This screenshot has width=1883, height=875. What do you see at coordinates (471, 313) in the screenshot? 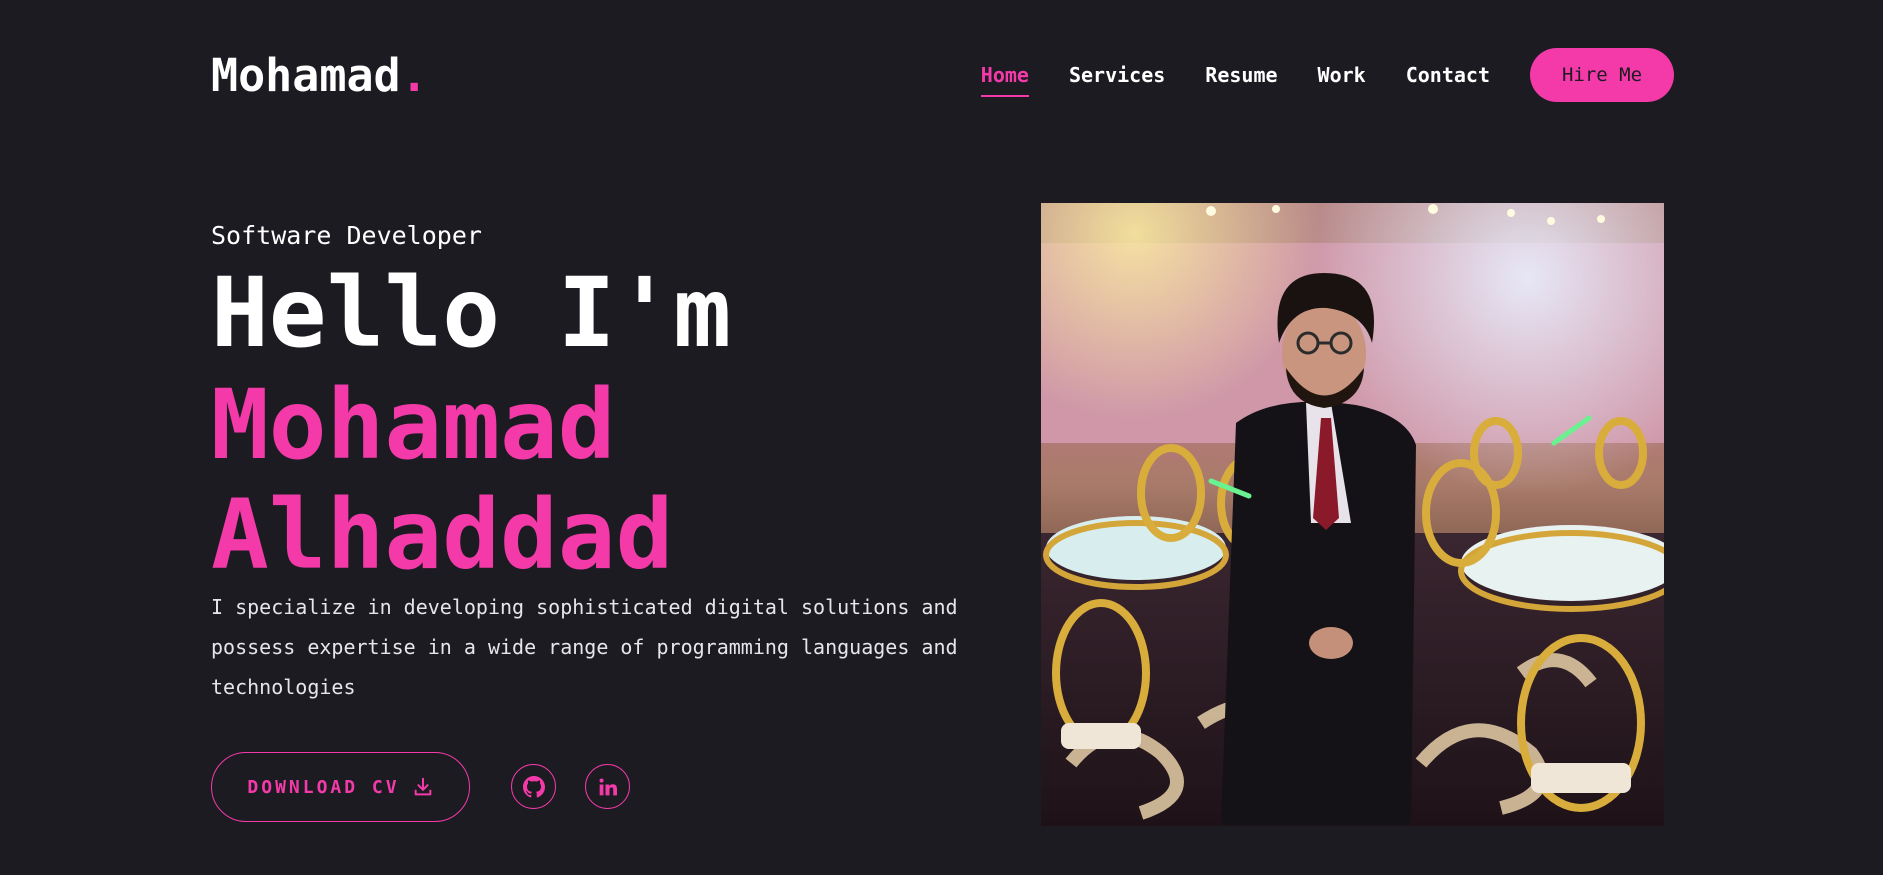
I see `greeting-heading: Hello I'm` at bounding box center [471, 313].